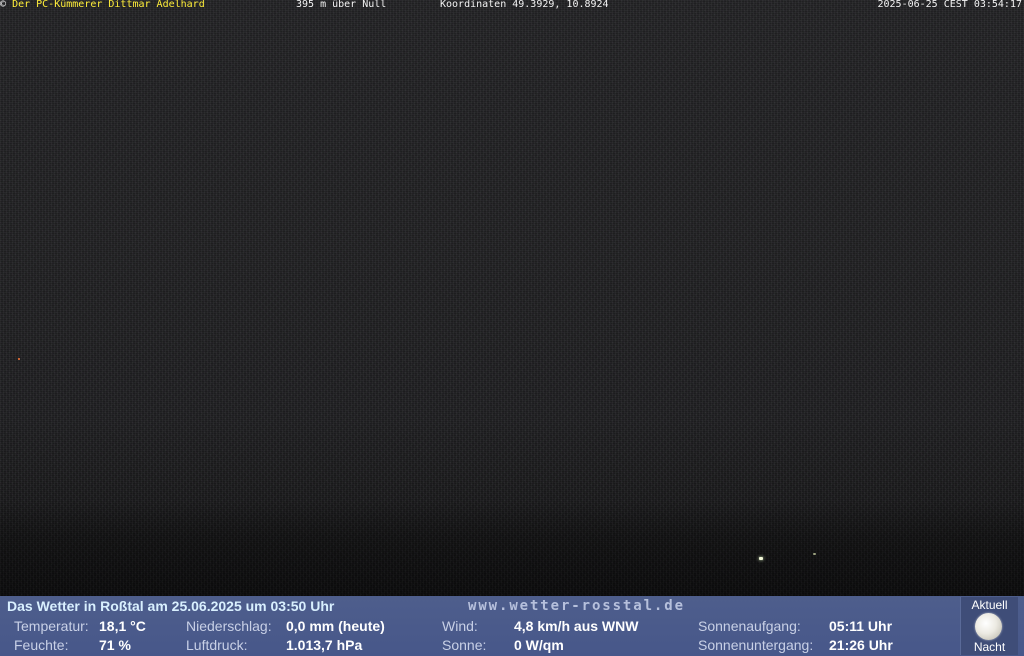 The image size is (1024, 656). Describe the element at coordinates (464, 645) in the screenshot. I see `solar-radiation-label: Sonne:` at that location.